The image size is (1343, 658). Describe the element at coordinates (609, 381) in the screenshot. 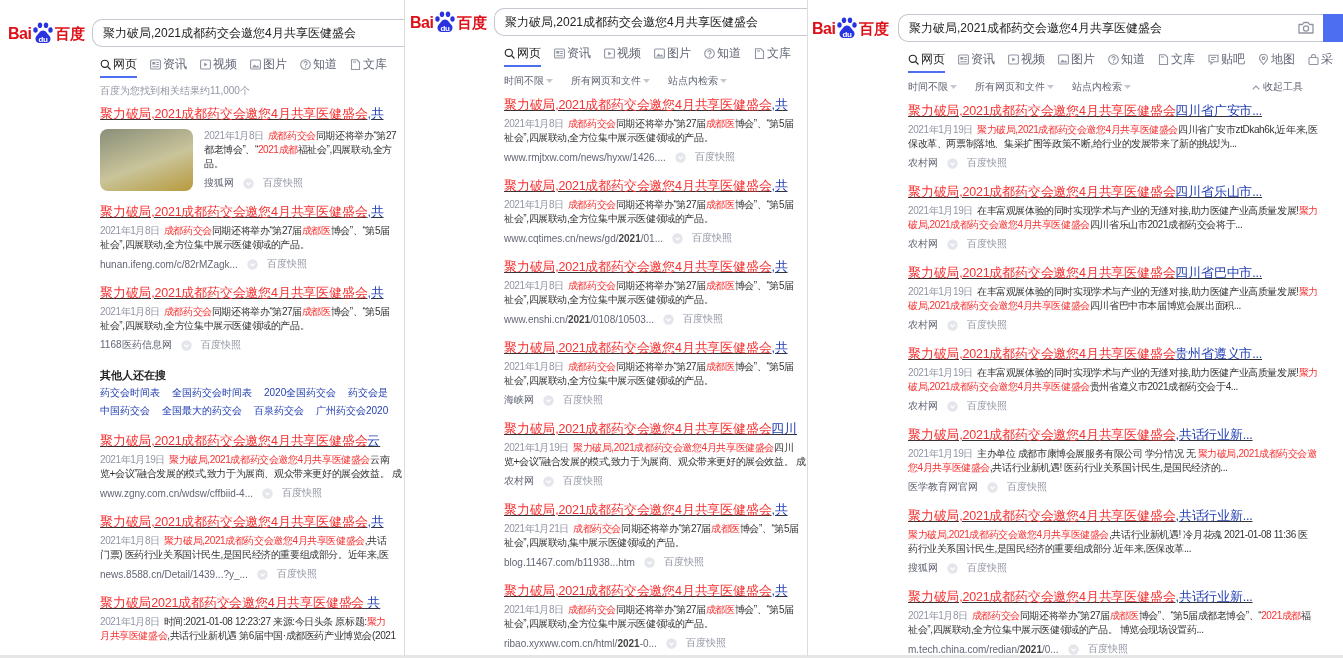

I see `snippet-line: 祉会”,四展联动,全方位集中展示医健领域的产品。` at that location.